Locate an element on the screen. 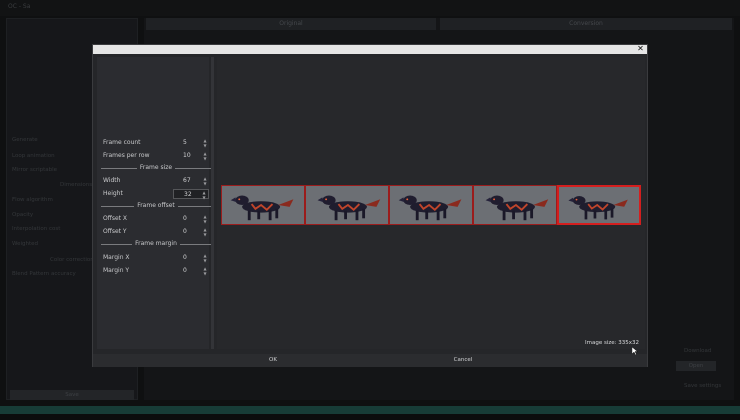 Image resolution: width=740 pixels, height=420 pixels. width-label: Width is located at coordinates (112, 180).